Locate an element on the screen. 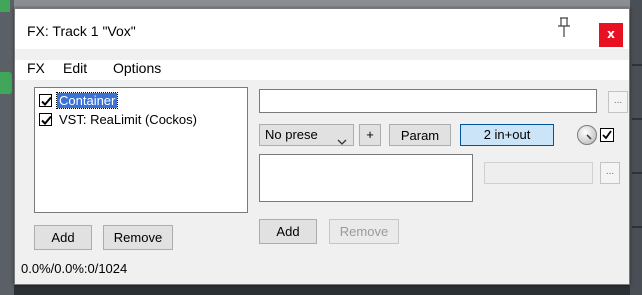 The height and width of the screenshot is (295, 642). daw-track-strip-right is located at coordinates (636, 147).